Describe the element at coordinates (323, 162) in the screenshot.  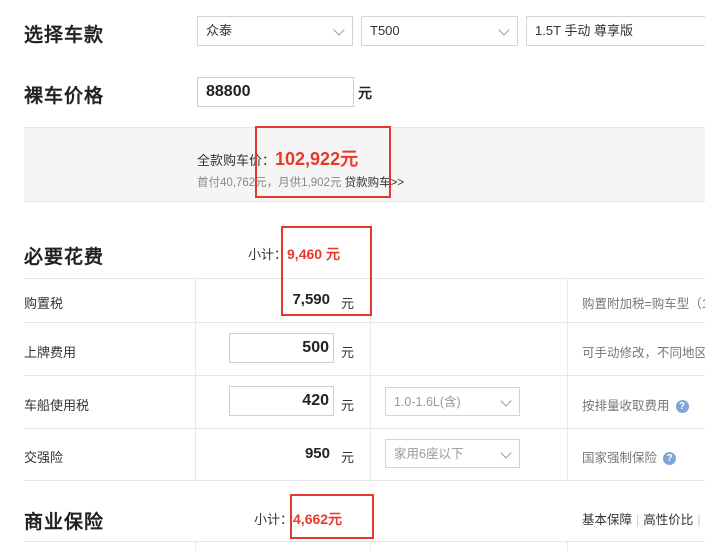
I see `highlight-box-full-price` at that location.